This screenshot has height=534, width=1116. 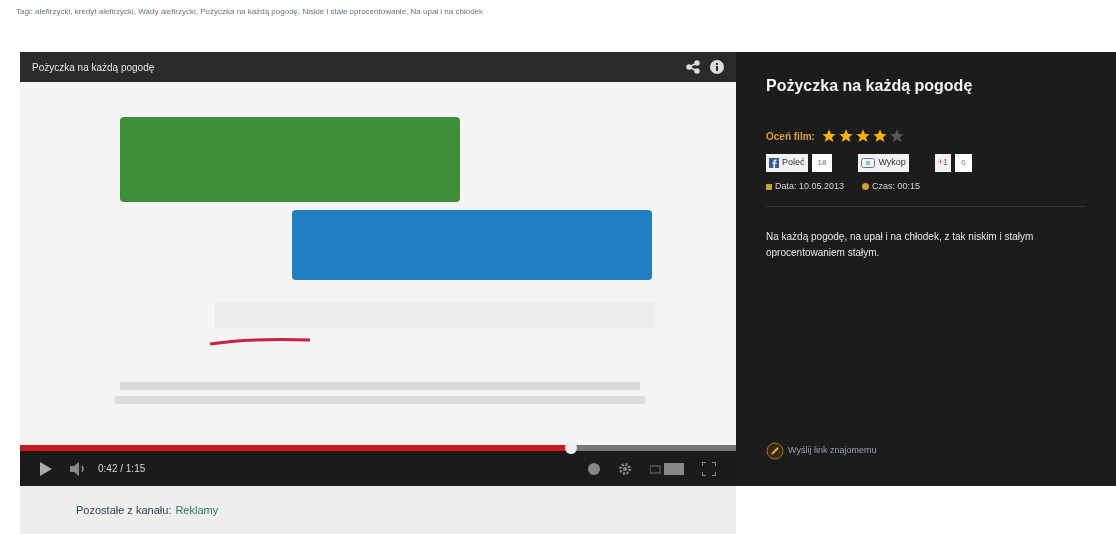 I want to click on share-count: 0, so click(x=963, y=163).